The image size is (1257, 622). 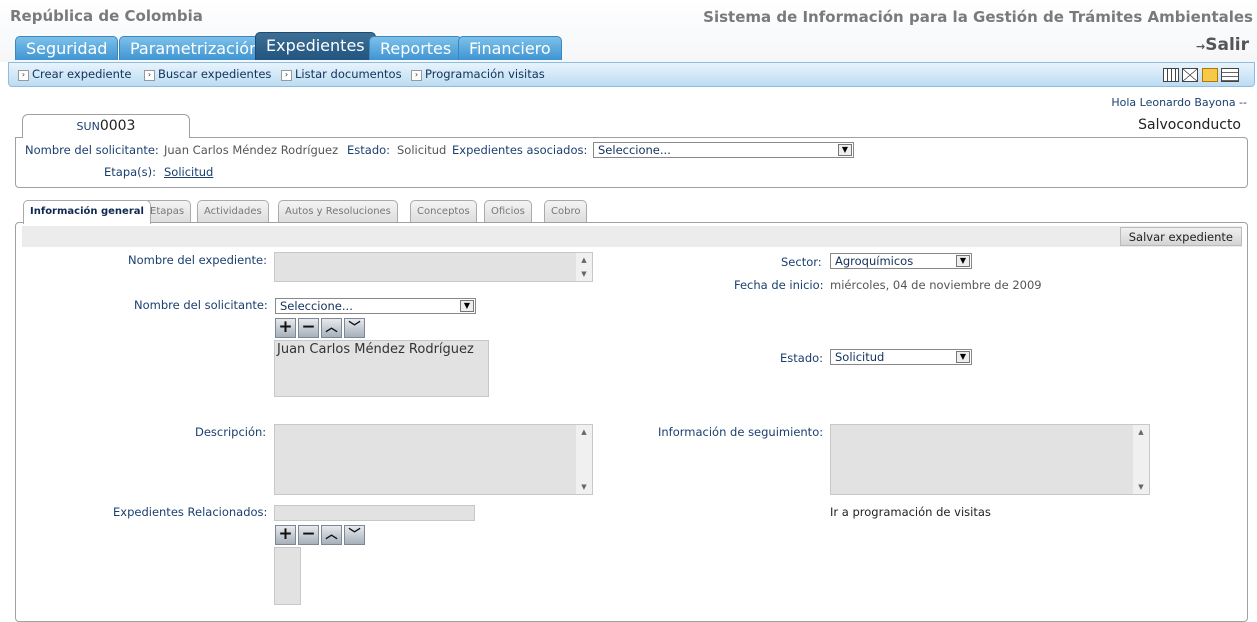 I want to click on tab-cobro: Cobro, so click(x=566, y=211).